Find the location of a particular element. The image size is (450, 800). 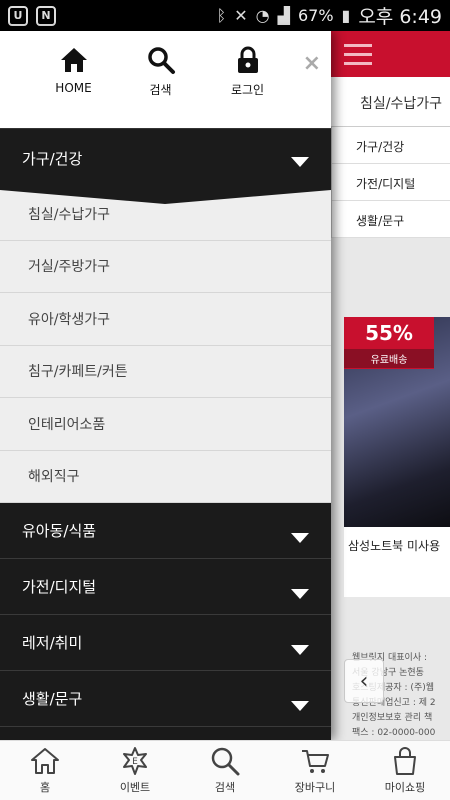

product-image: 55% 유료배송 is located at coordinates (397, 422).